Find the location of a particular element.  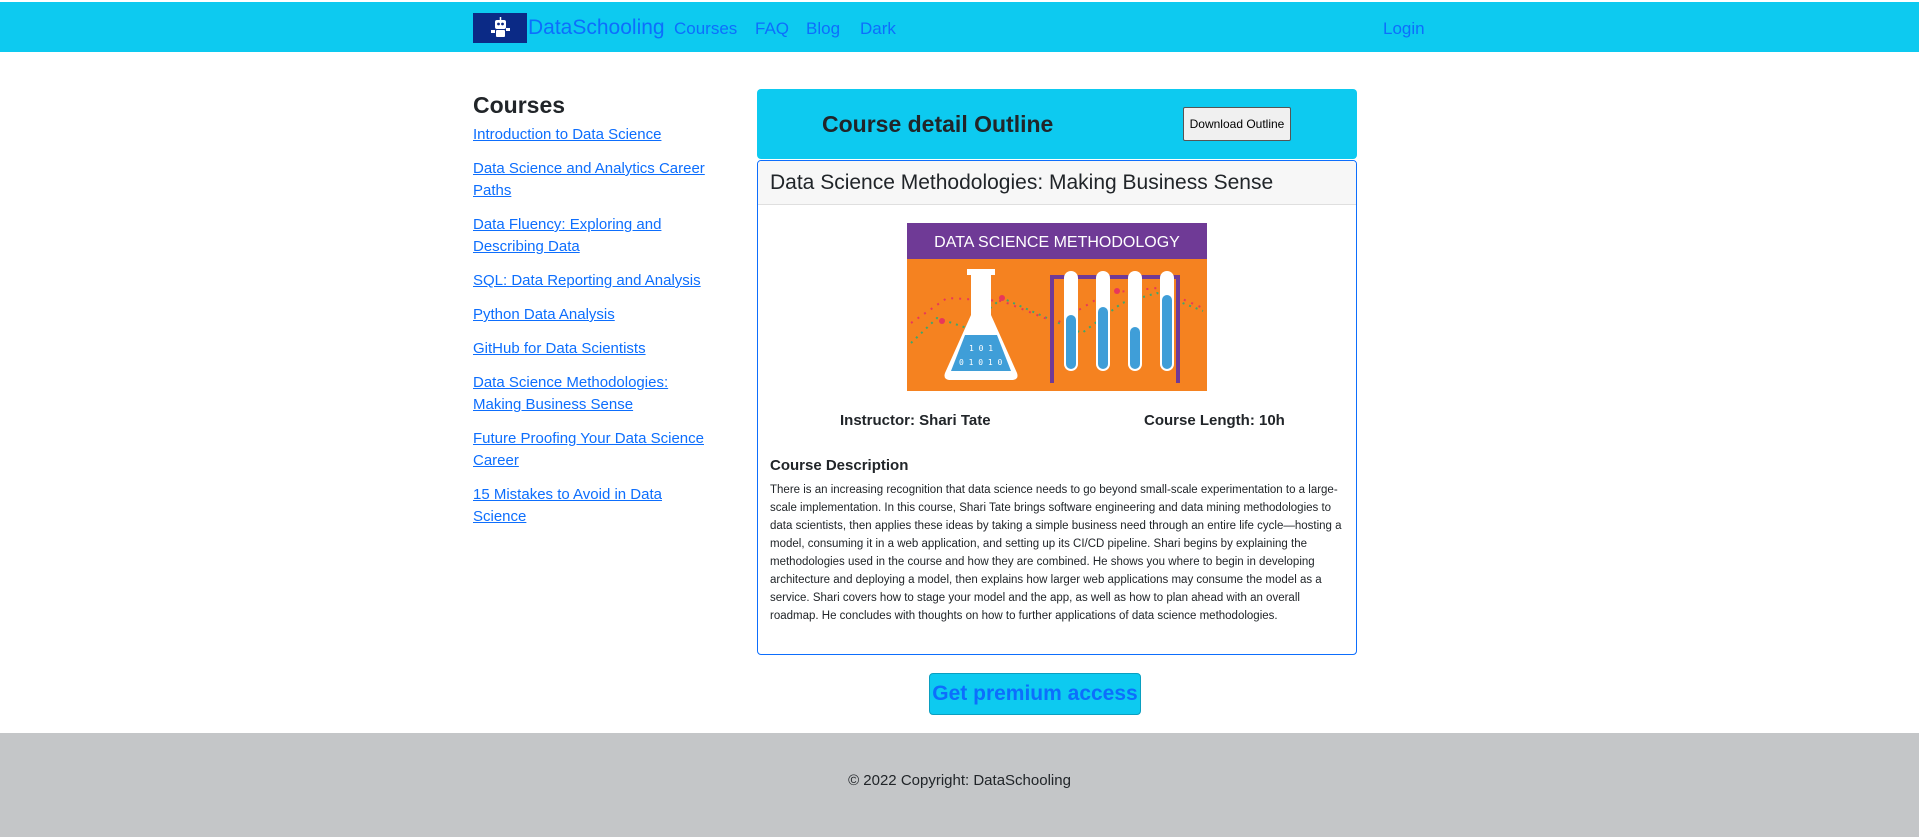

svg-text: 0 1 0 1 0 is located at coordinates (981, 362).